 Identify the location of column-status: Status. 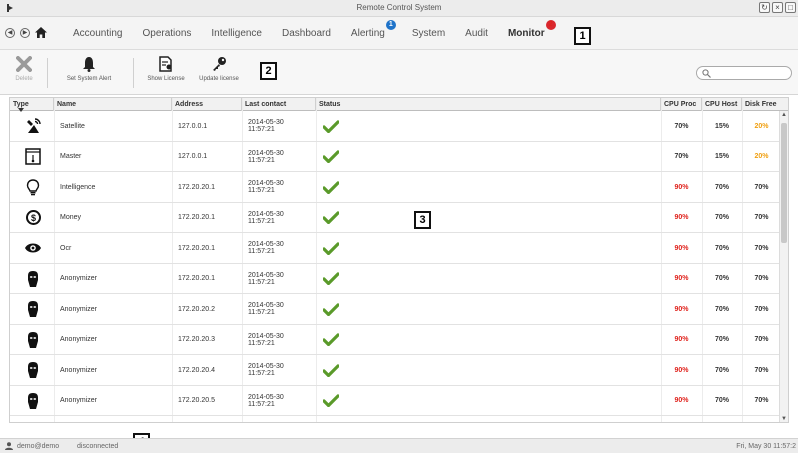
(488, 104).